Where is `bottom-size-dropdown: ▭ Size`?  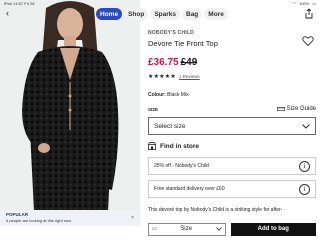
bottom-size-dropdown: ▭ Size is located at coordinates (187, 229).